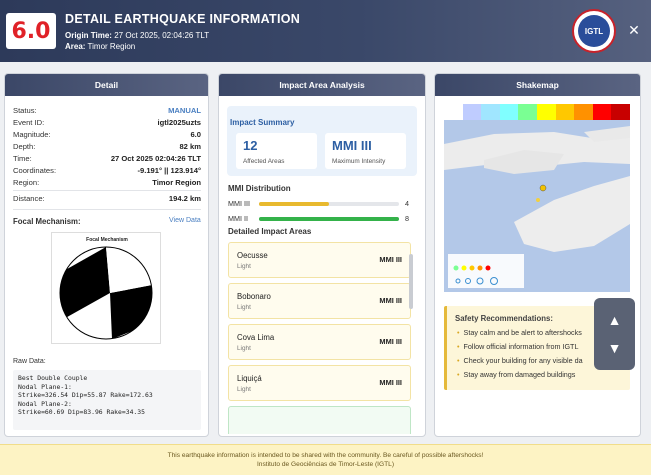 The width and height of the screenshot is (651, 475). What do you see at coordinates (262, 122) in the screenshot?
I see `impact-summary-title: Impact Summary` at bounding box center [262, 122].